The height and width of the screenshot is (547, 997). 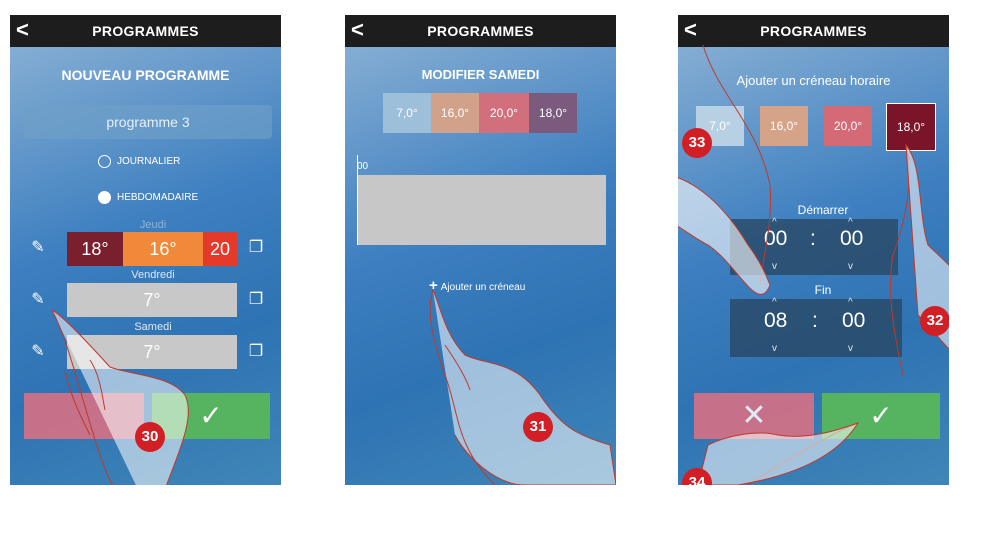 I want to click on step-badge: 30, so click(x=150, y=437).